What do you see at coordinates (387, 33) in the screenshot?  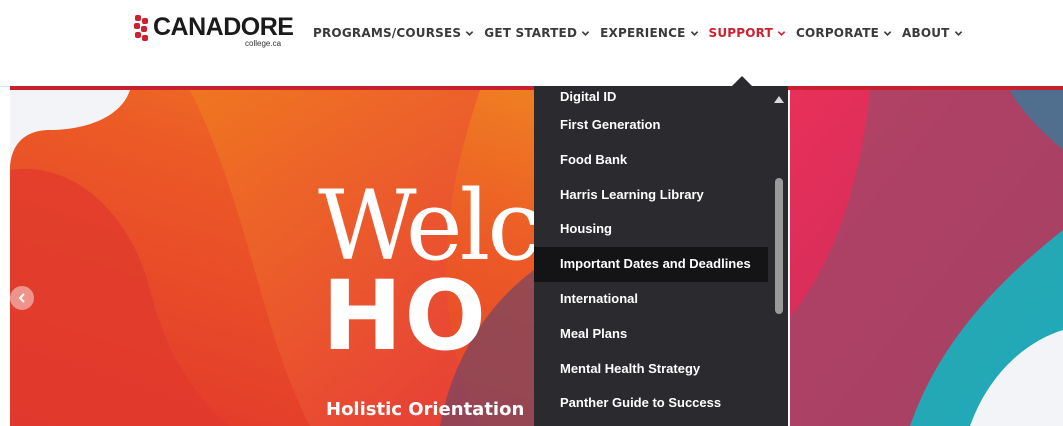 I see `nav-label: PROGRAMS/COURSES` at bounding box center [387, 33].